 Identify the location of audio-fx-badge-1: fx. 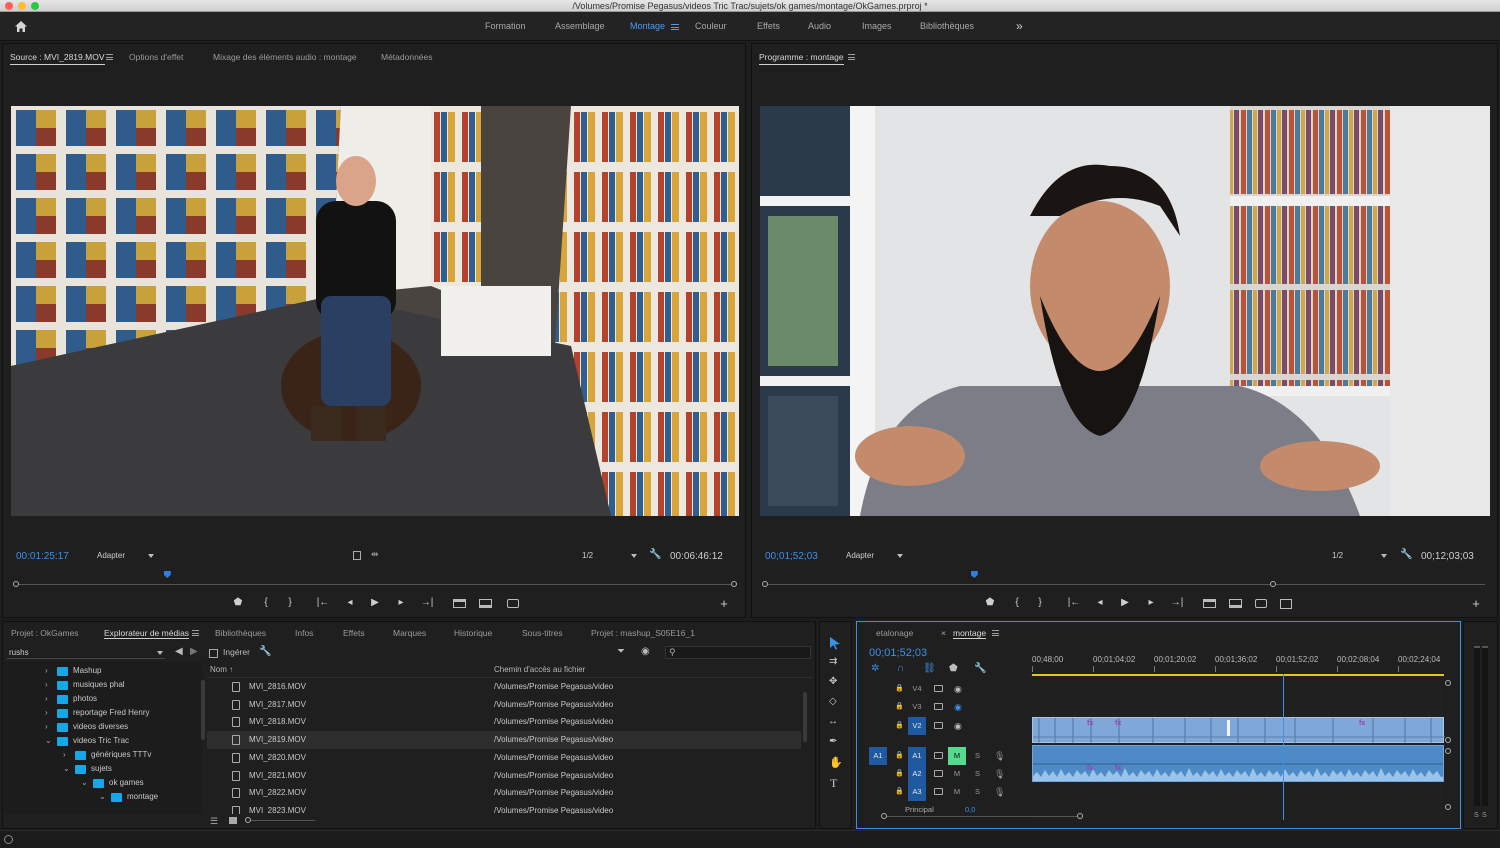
(1090, 768).